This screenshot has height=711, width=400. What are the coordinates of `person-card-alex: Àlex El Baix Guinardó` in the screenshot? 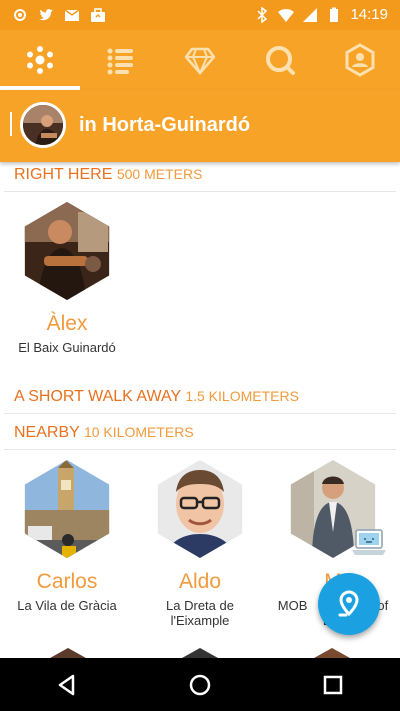 It's located at (67, 278).